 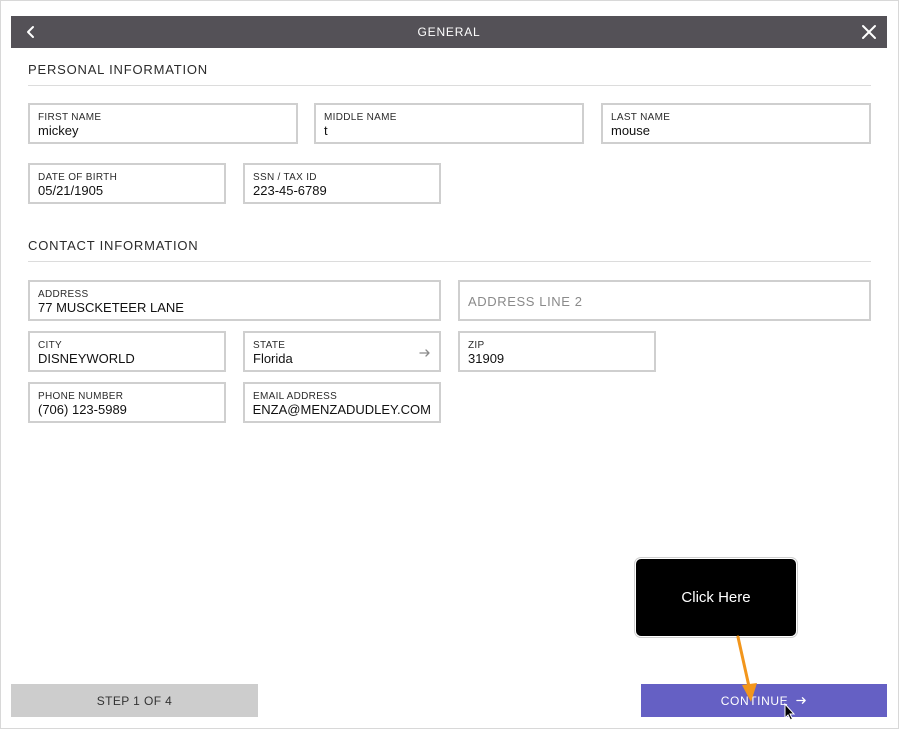 What do you see at coordinates (82, 409) in the screenshot?
I see `phone-value: (706) 123-5989` at bounding box center [82, 409].